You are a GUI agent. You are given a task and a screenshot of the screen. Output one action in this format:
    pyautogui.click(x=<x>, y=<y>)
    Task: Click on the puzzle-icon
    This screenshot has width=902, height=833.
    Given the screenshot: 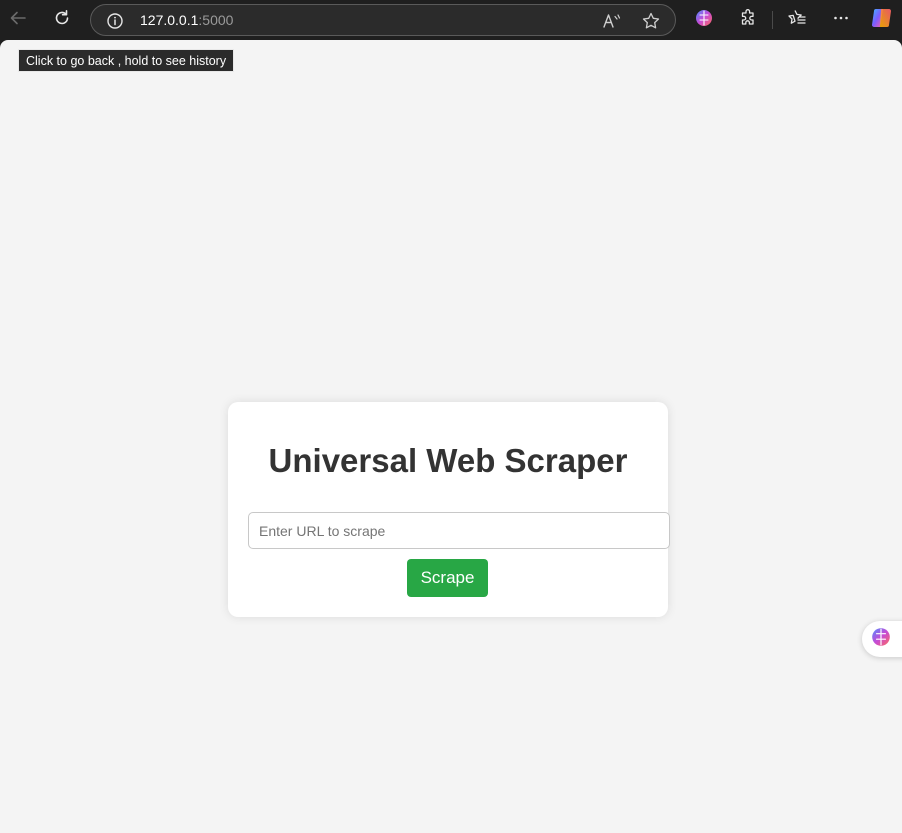 What is the action you would take?
    pyautogui.click(x=748, y=20)
    